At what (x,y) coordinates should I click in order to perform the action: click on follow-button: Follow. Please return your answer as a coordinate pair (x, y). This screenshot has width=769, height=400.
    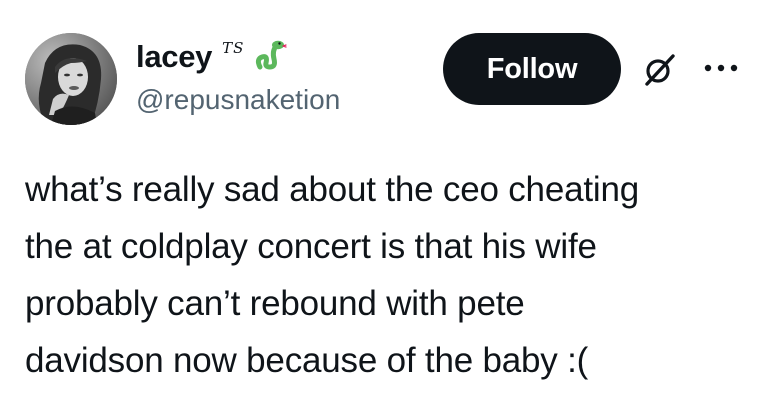
    Looking at the image, I should click on (532, 69).